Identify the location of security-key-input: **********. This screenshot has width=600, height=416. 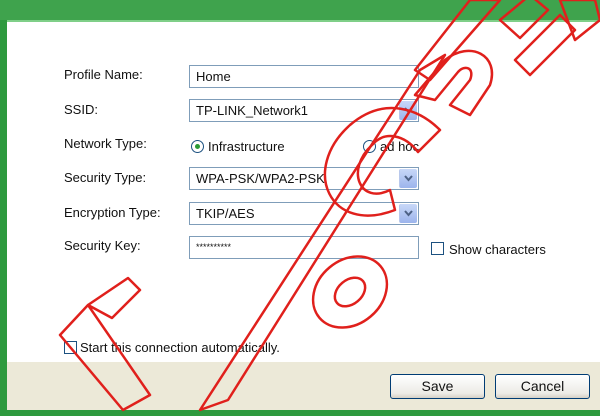
(304, 247).